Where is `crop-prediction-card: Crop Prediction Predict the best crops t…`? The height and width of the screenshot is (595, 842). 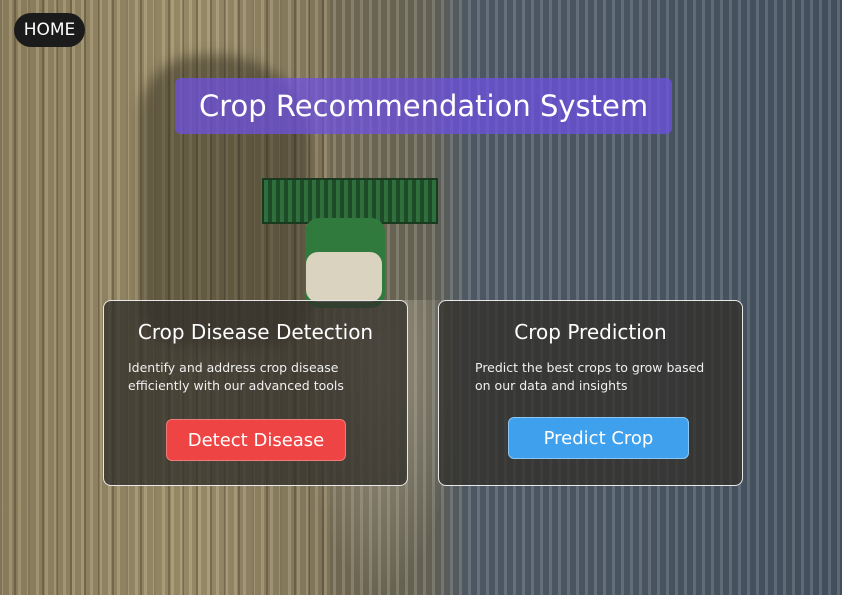 crop-prediction-card: Crop Prediction Predict the best crops t… is located at coordinates (590, 393).